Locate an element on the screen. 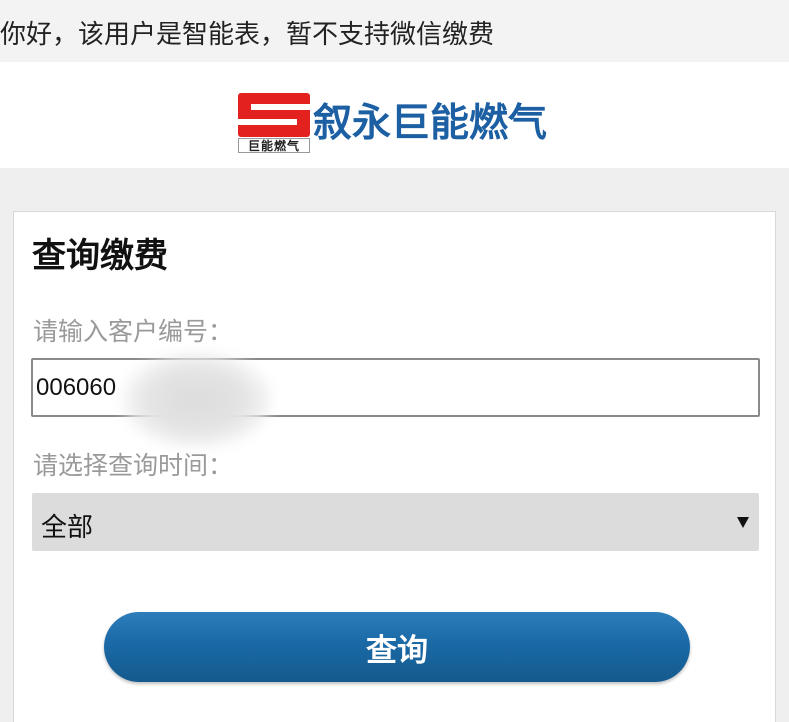  customer-number-label: 请输入客户编号： is located at coordinates (133, 332).